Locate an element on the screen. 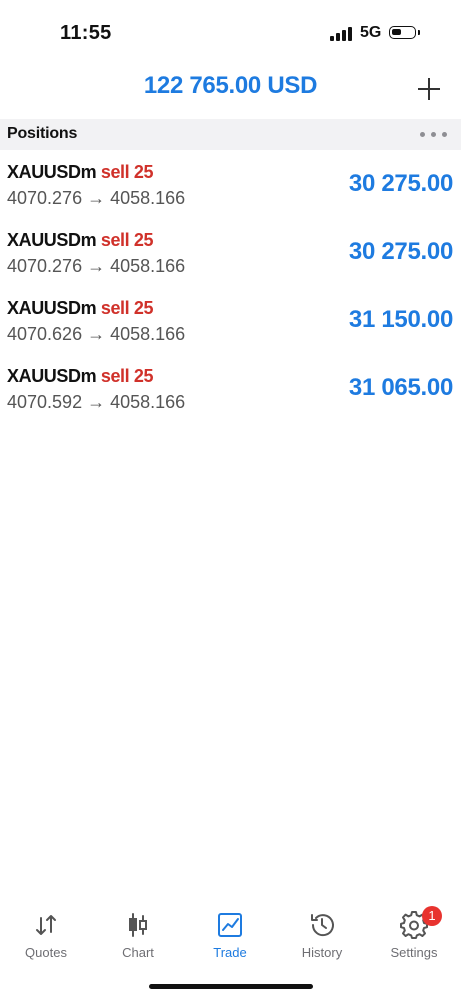 This screenshot has height=1000, width=461. tab-label: Chart is located at coordinates (138, 952).